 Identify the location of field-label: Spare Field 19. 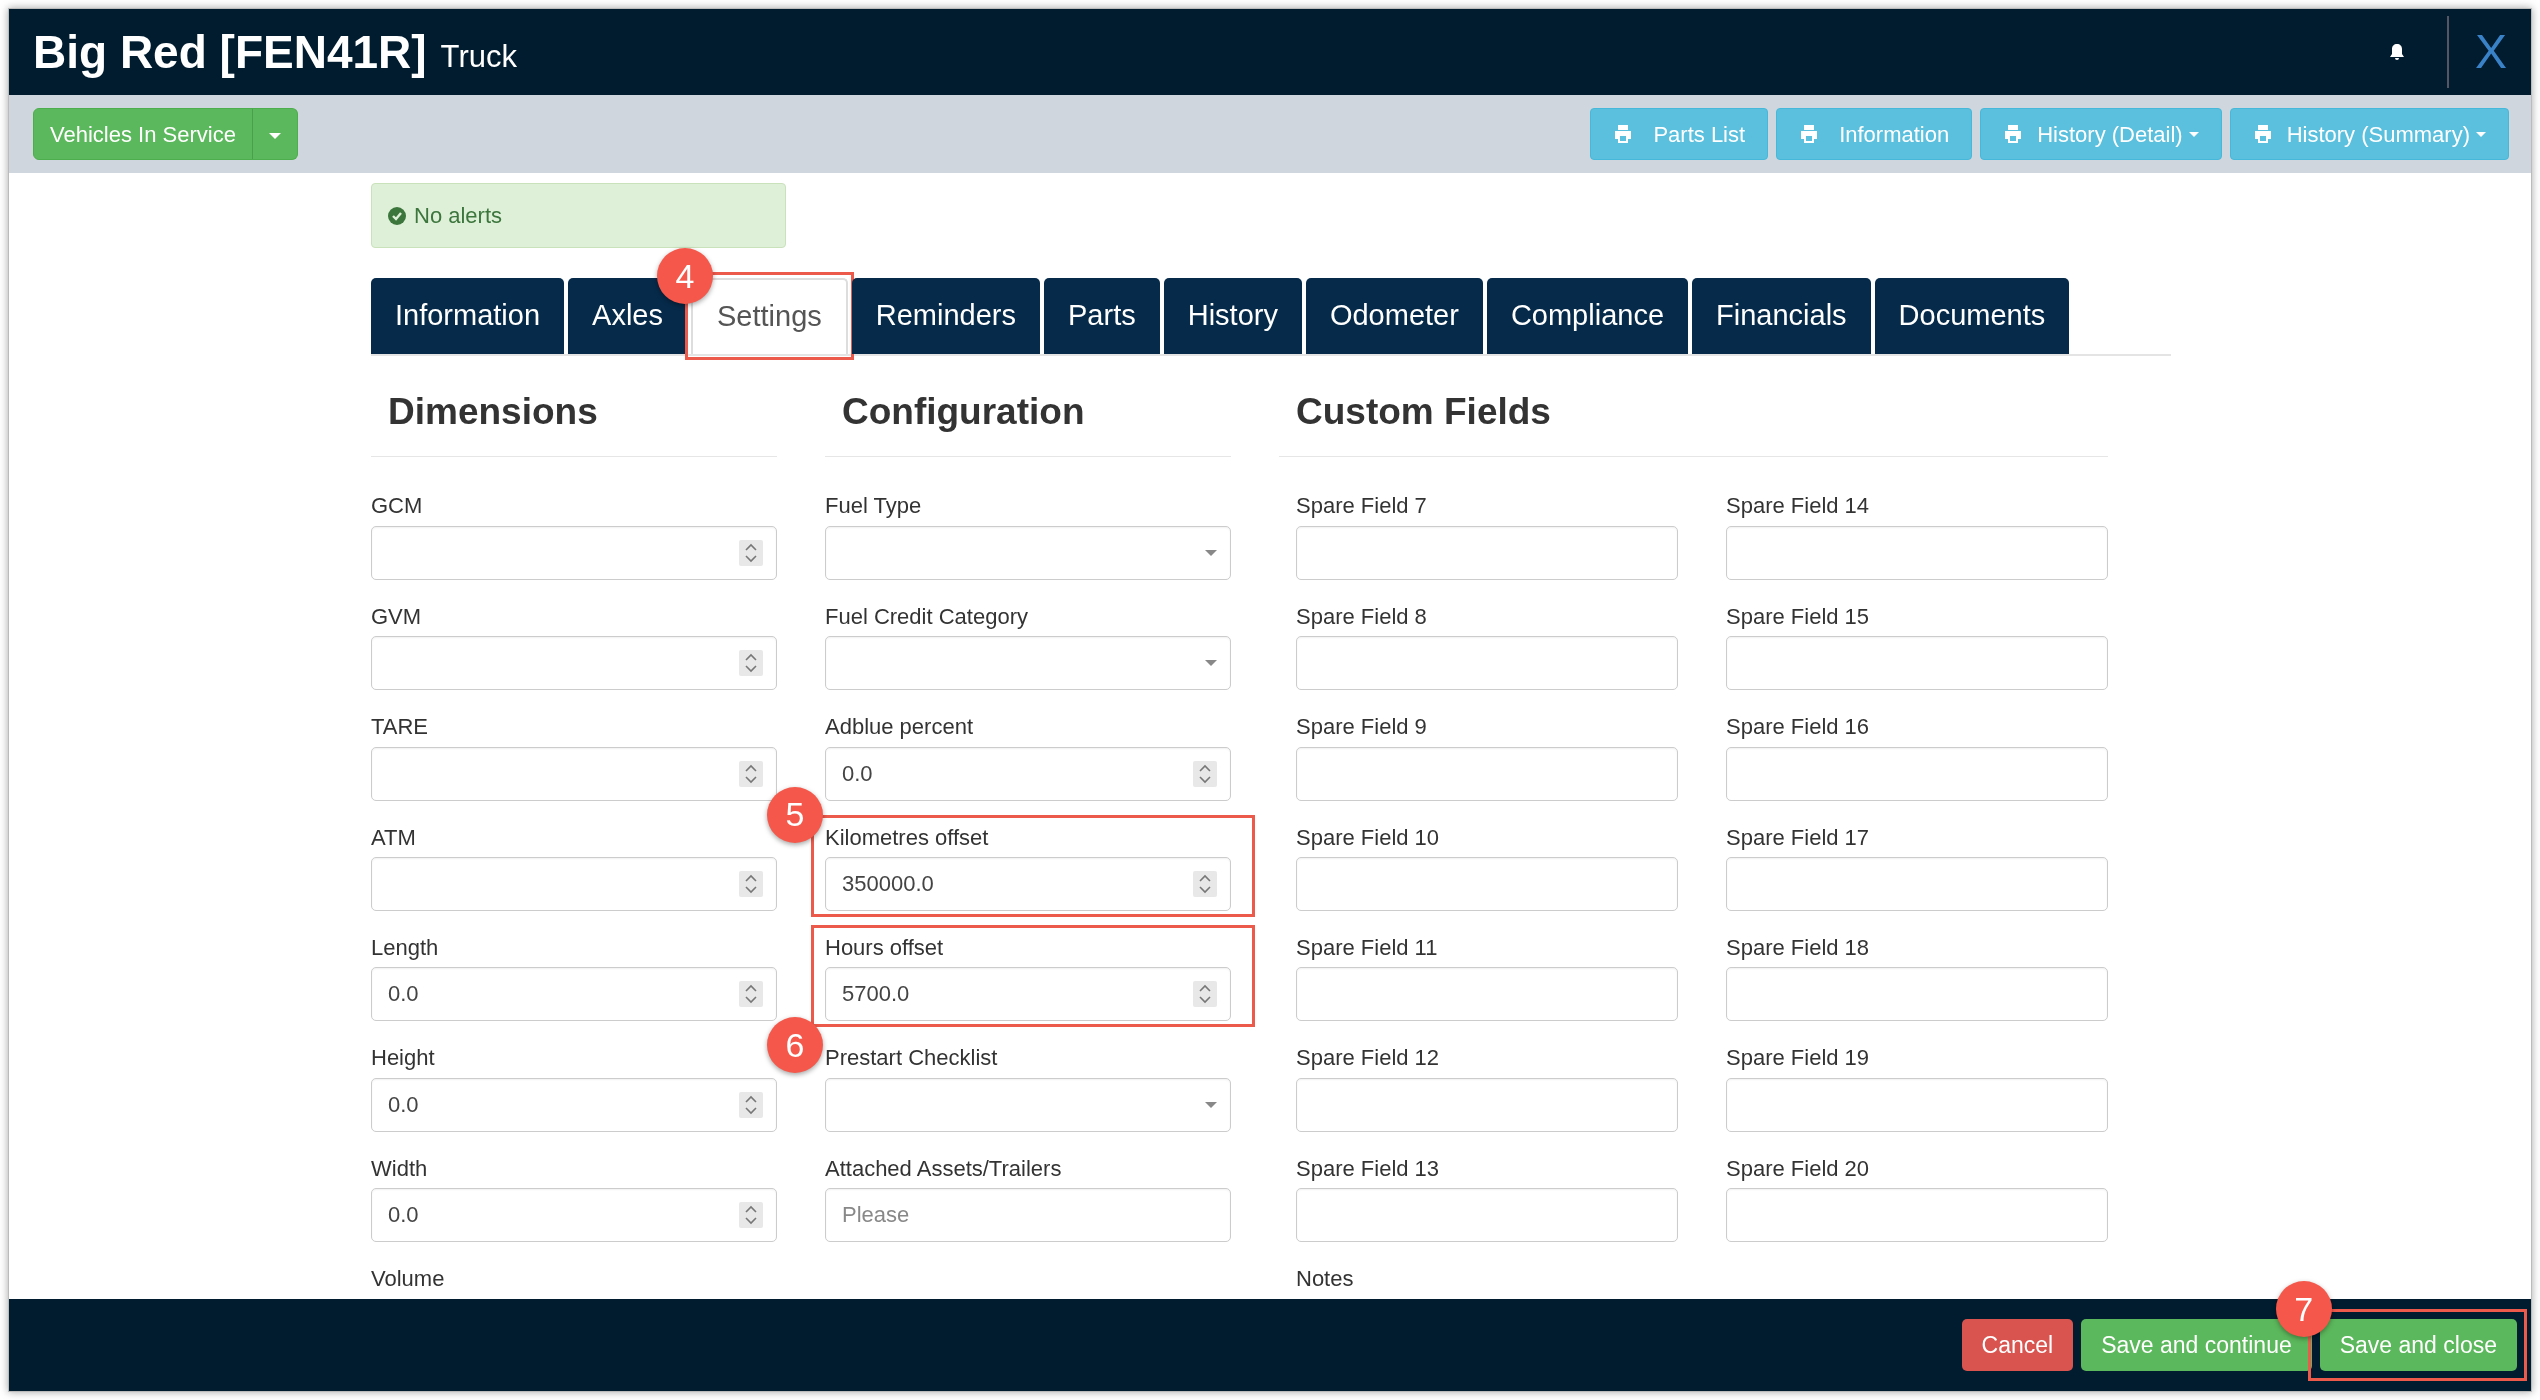
(1798, 1058).